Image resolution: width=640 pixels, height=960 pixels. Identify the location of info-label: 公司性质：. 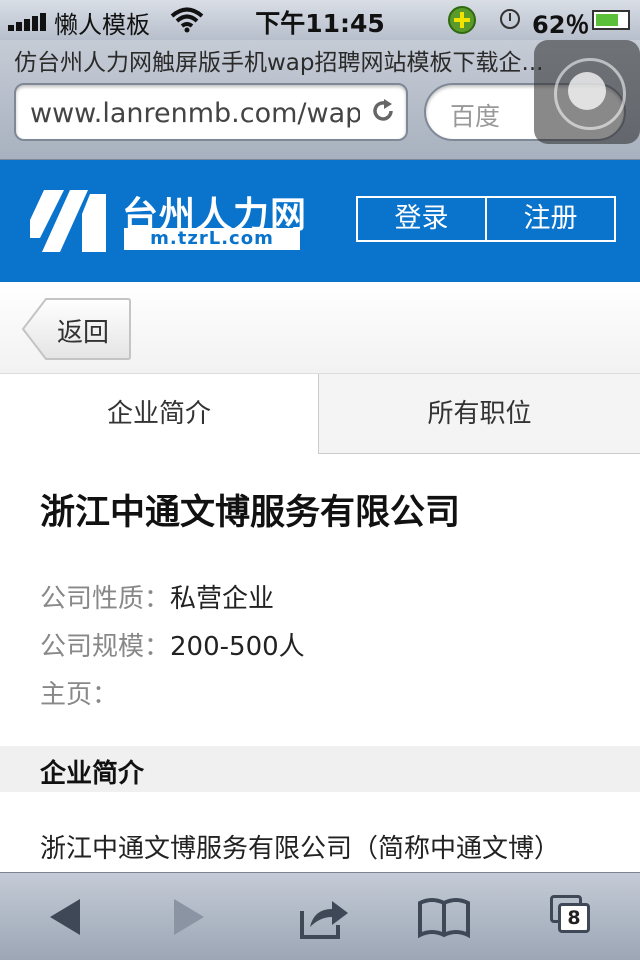
(105, 599).